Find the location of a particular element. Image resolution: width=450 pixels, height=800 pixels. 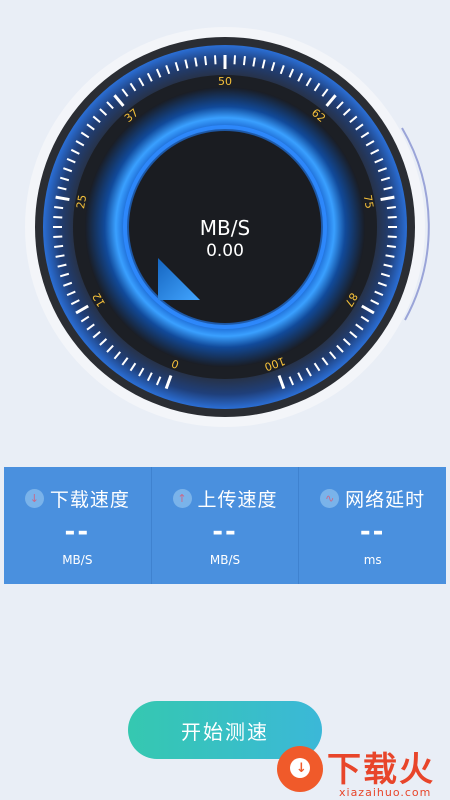

flame-icon: ↓ is located at coordinates (300, 769).